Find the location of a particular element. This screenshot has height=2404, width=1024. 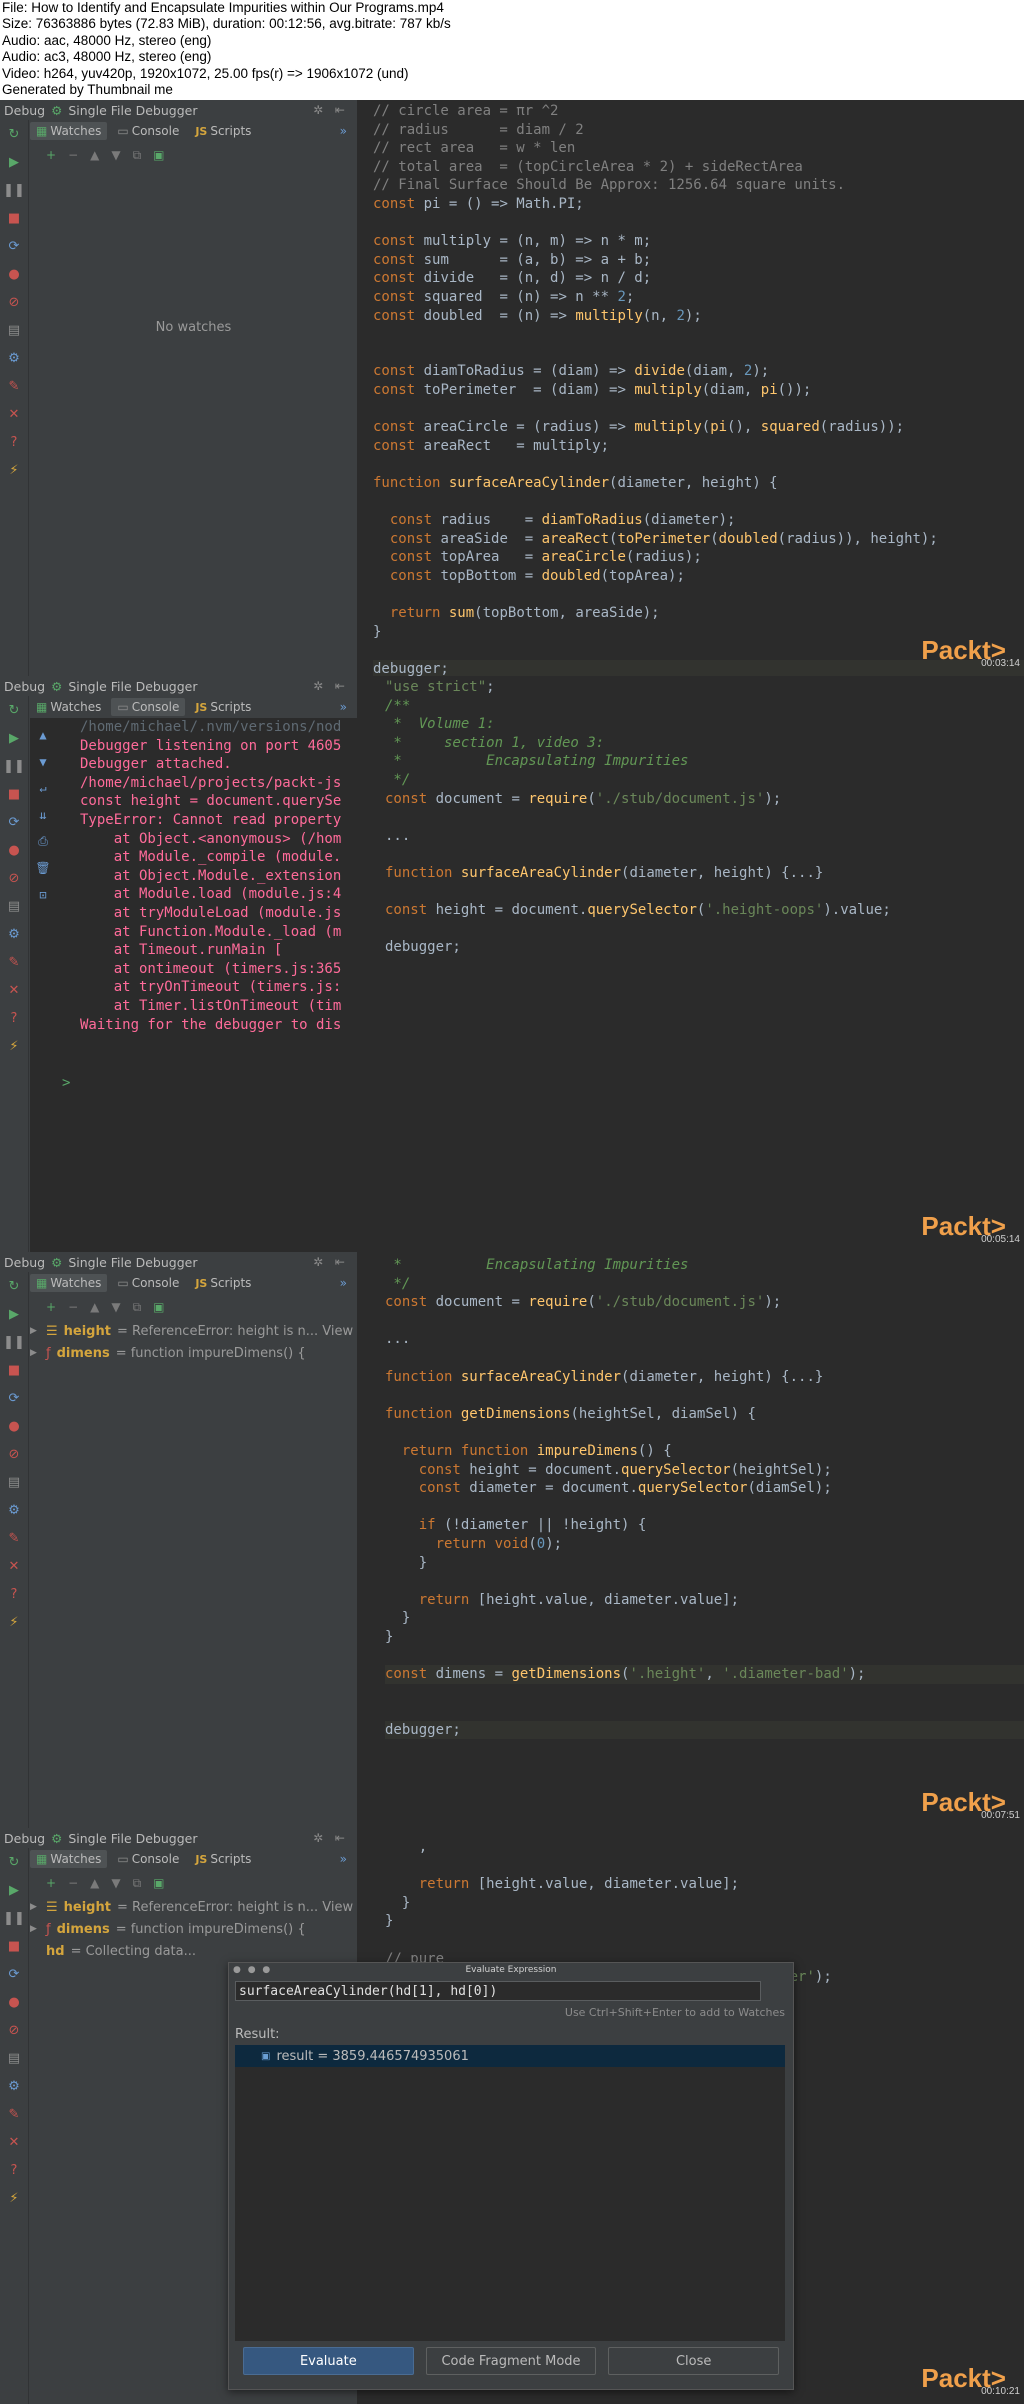

copy-icon: ⧉ is located at coordinates (137, 1307).